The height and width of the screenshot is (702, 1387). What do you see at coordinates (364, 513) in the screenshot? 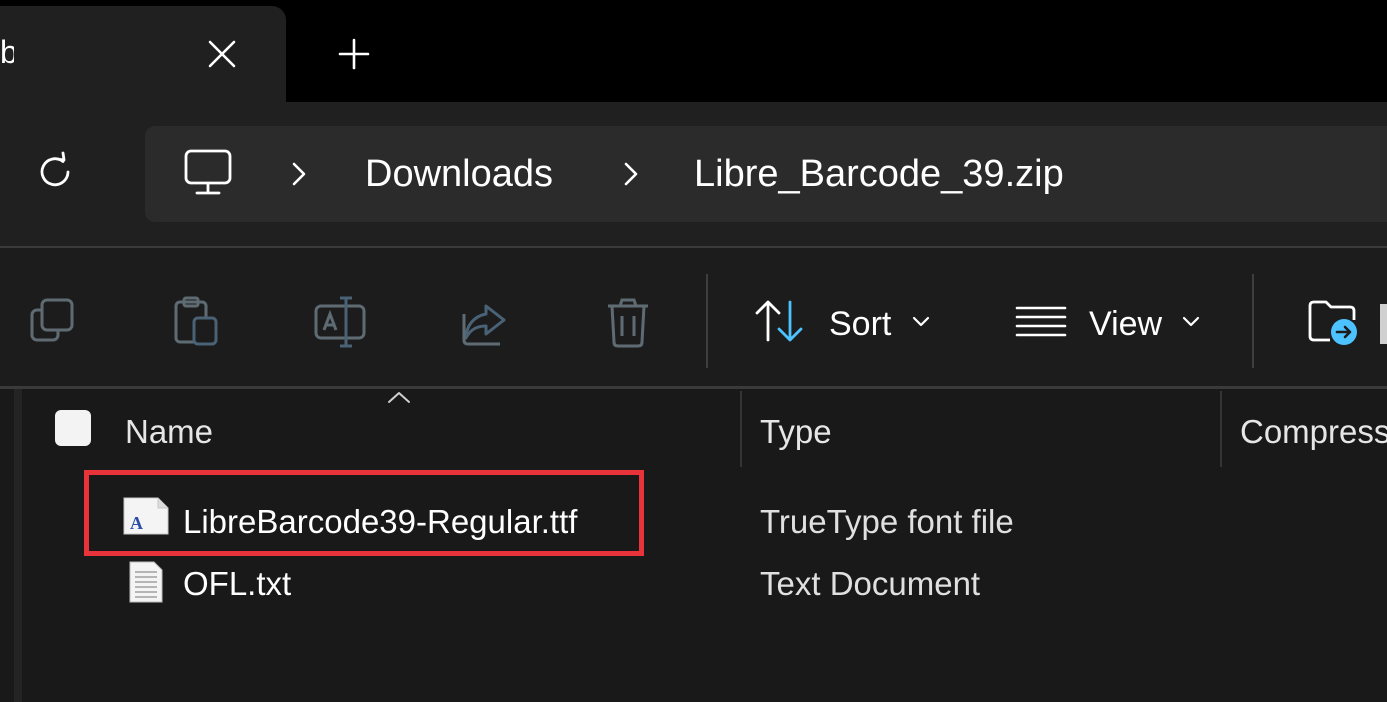
I see `highlight-annotation` at bounding box center [364, 513].